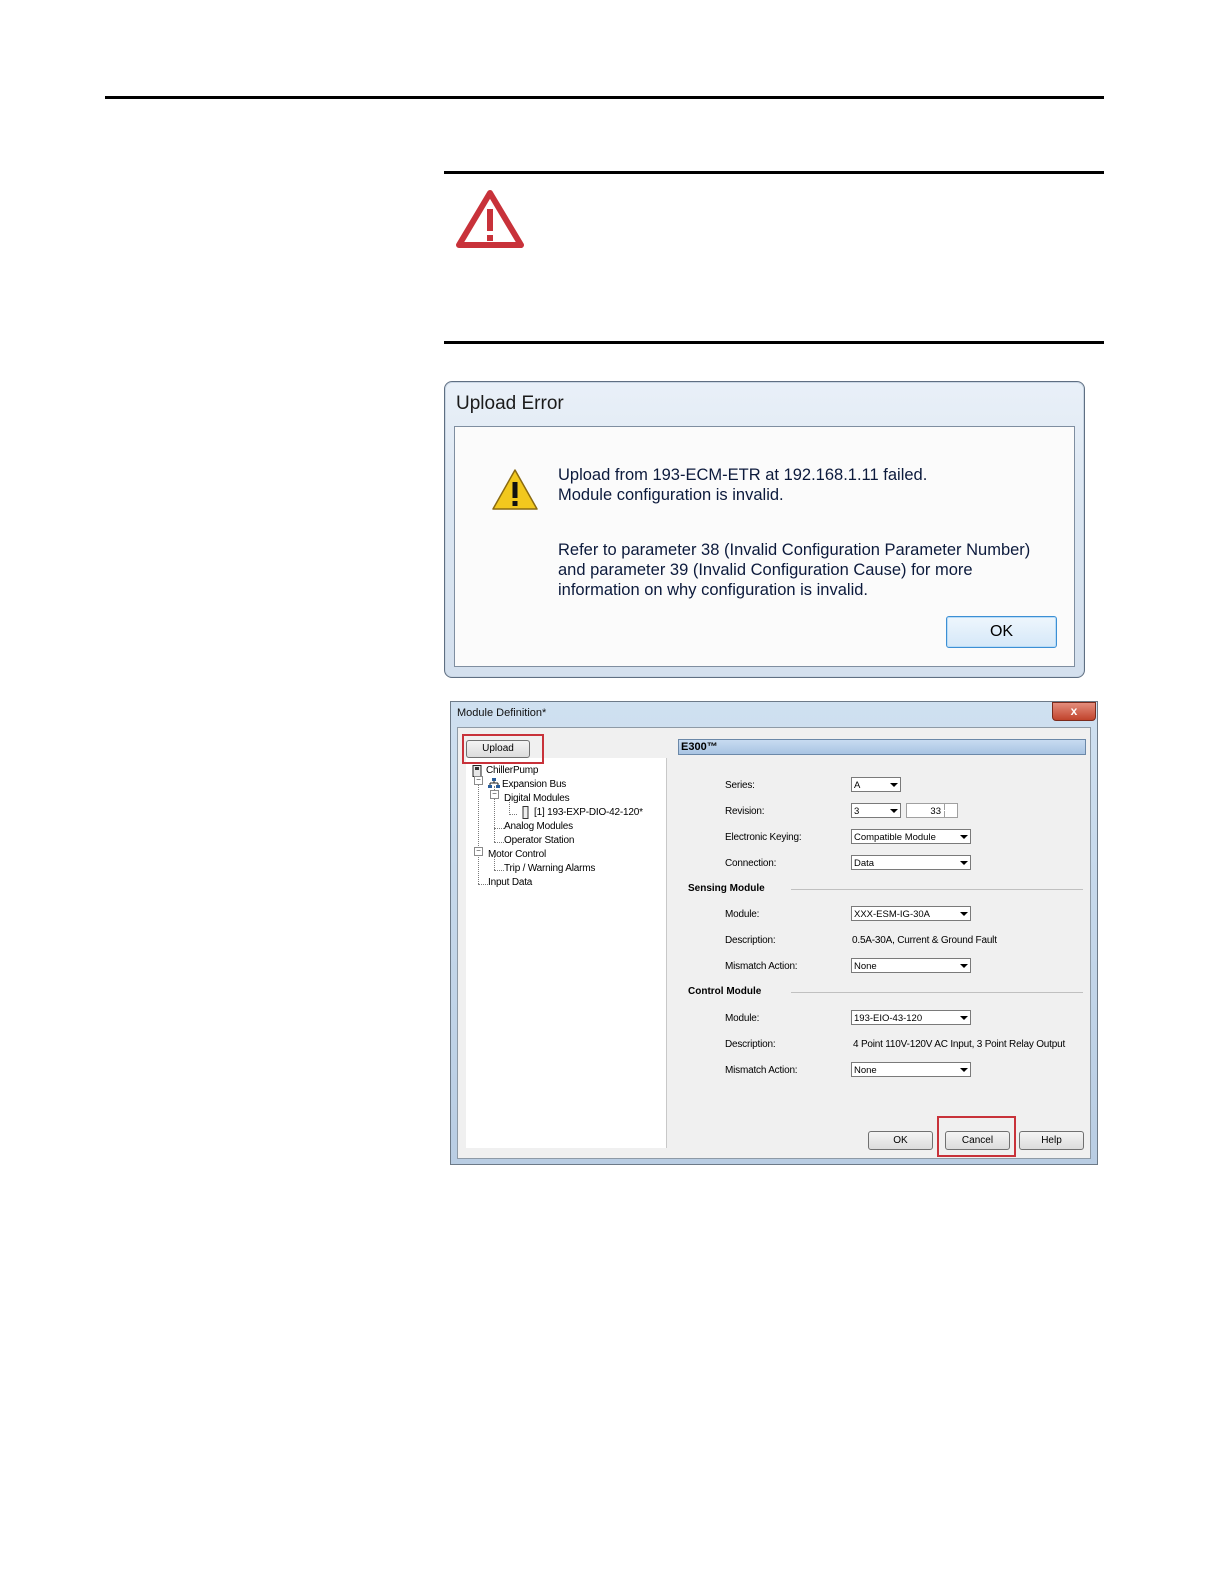 This screenshot has width=1224, height=1584. Describe the element at coordinates (539, 840) in the screenshot. I see `tree-item-operator-station: Operator Station` at that location.